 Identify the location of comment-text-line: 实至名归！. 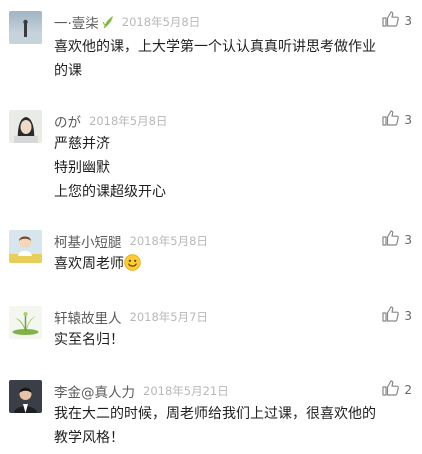
(89, 340).